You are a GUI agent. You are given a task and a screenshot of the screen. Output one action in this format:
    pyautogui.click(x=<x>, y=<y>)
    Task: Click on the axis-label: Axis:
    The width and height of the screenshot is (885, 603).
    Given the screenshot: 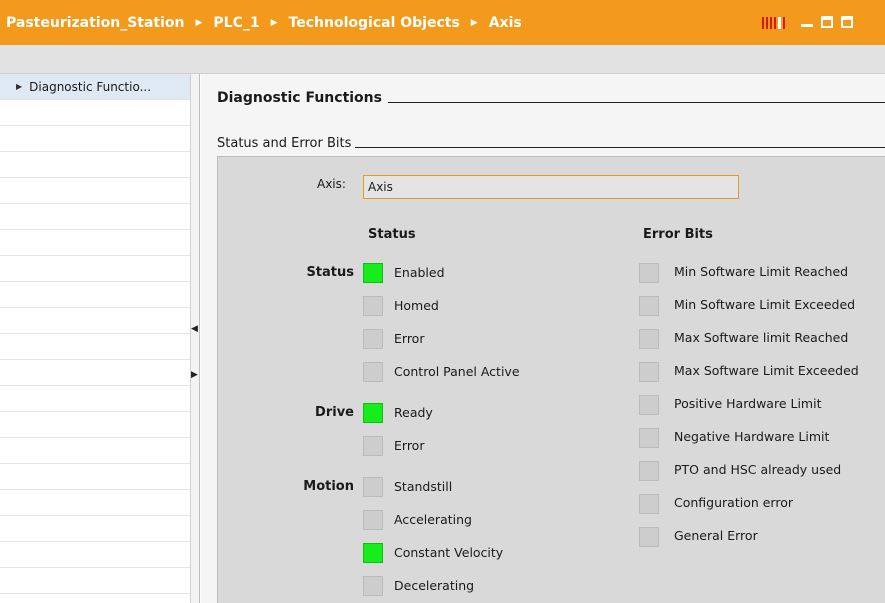 What is the action you would take?
    pyautogui.click(x=331, y=184)
    